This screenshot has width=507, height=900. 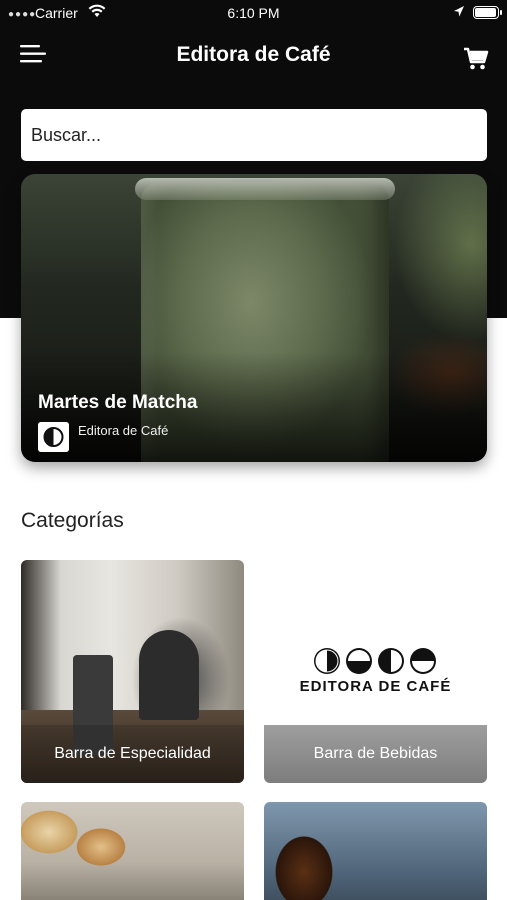 I want to click on featured-author: Editora de Café, so click(x=123, y=430).